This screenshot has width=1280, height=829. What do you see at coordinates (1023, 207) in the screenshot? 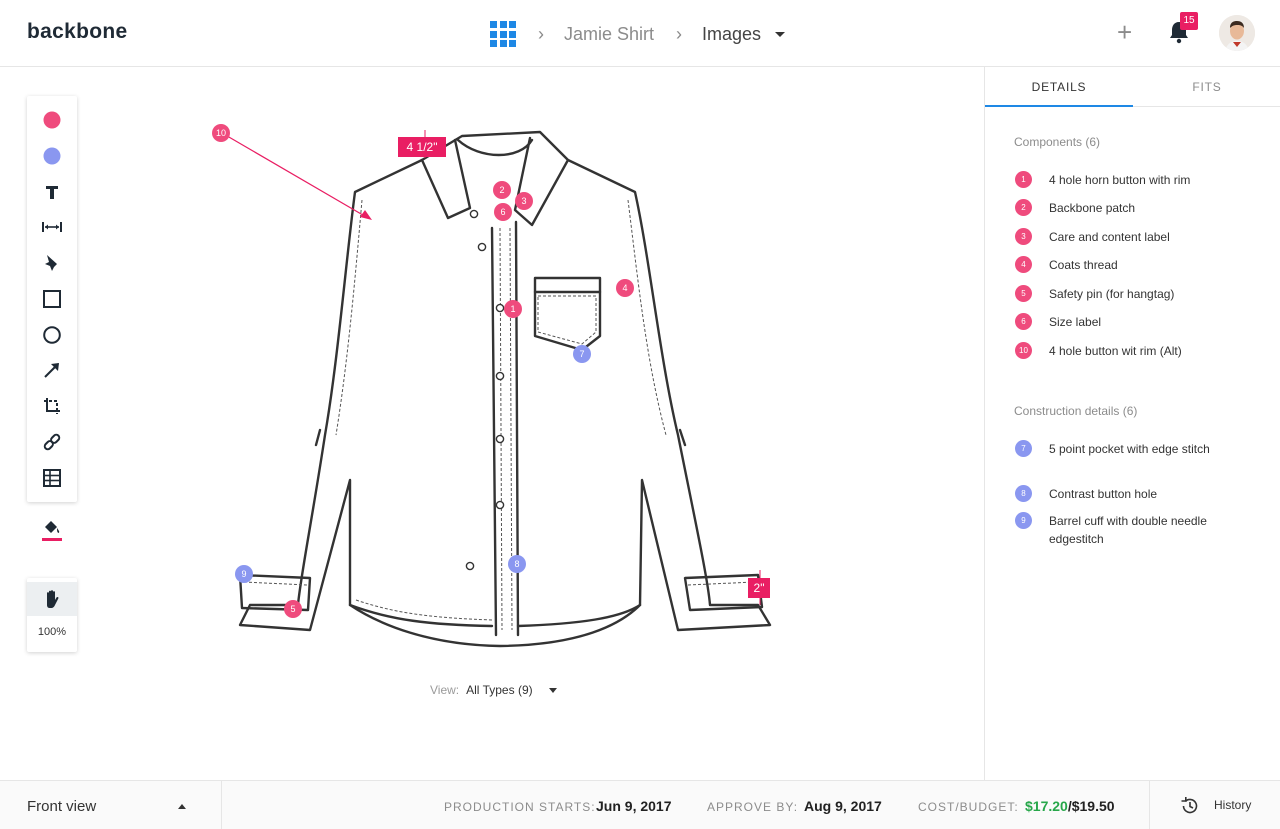
I see `pin-badge: 2` at bounding box center [1023, 207].